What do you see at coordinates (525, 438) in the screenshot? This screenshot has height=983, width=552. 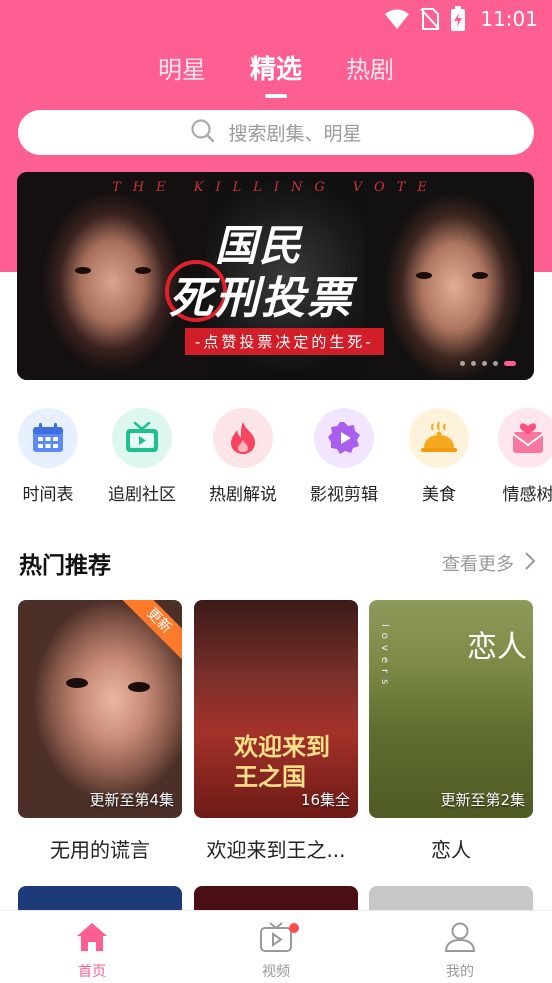 I see `heart-mail-icon` at bounding box center [525, 438].